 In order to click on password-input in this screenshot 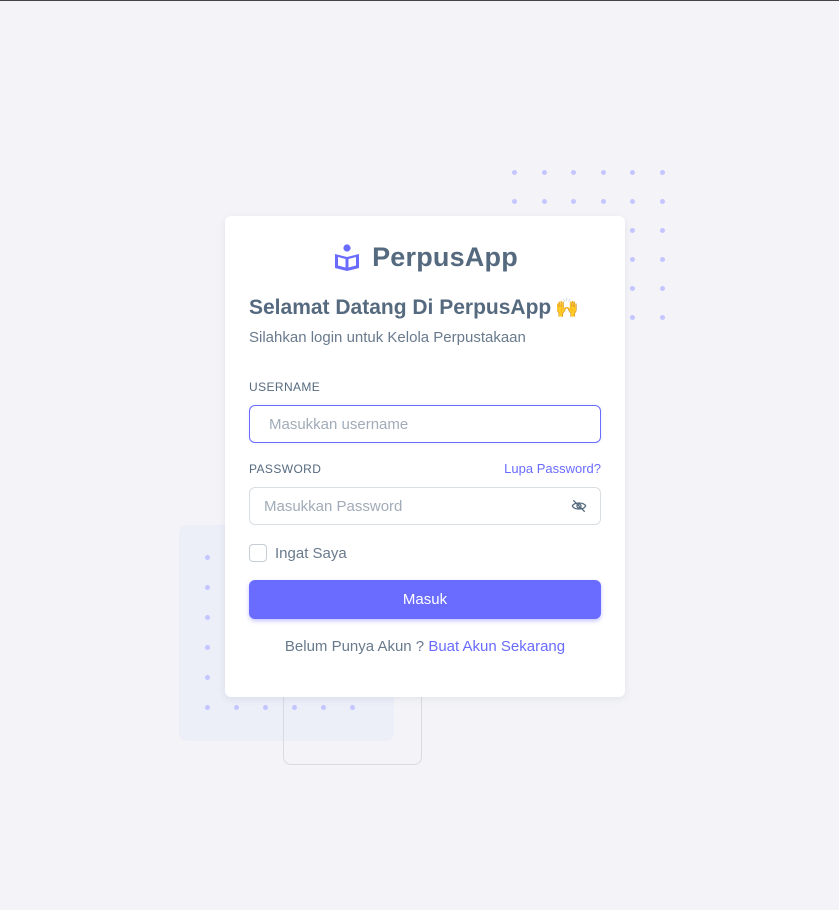, I will do `click(425, 506)`.